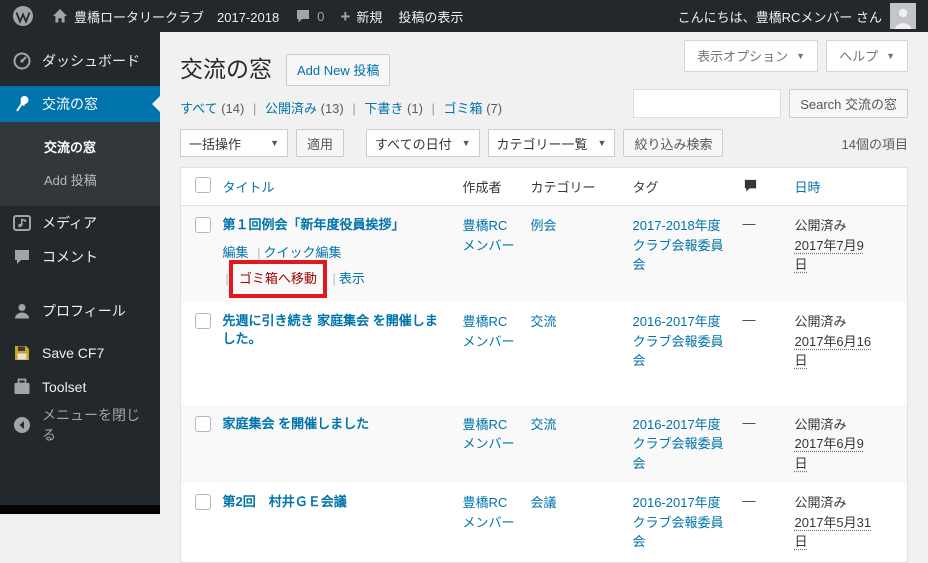 This screenshot has height=563, width=928. I want to click on column-header-category: カテゴリー, so click(573, 186).